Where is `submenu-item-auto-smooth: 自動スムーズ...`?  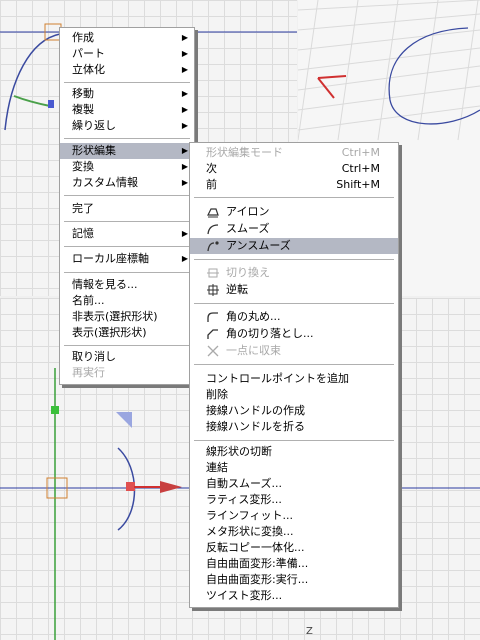
submenu-item-auto-smooth: 自動スムーズ... is located at coordinates (294, 484).